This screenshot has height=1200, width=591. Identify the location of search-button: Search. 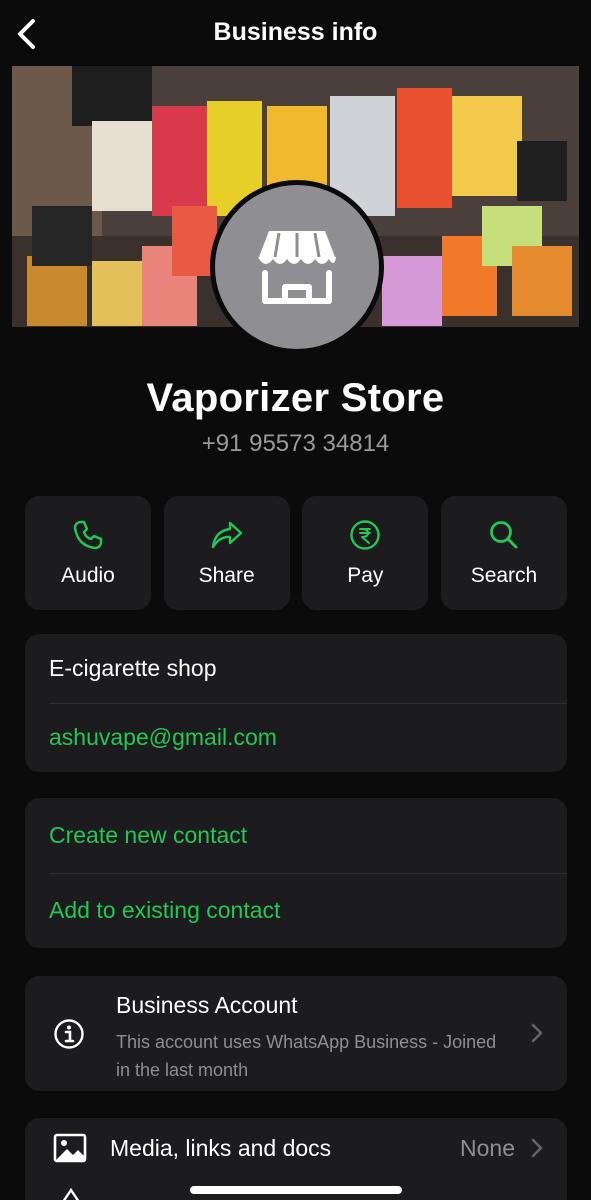
(503, 553).